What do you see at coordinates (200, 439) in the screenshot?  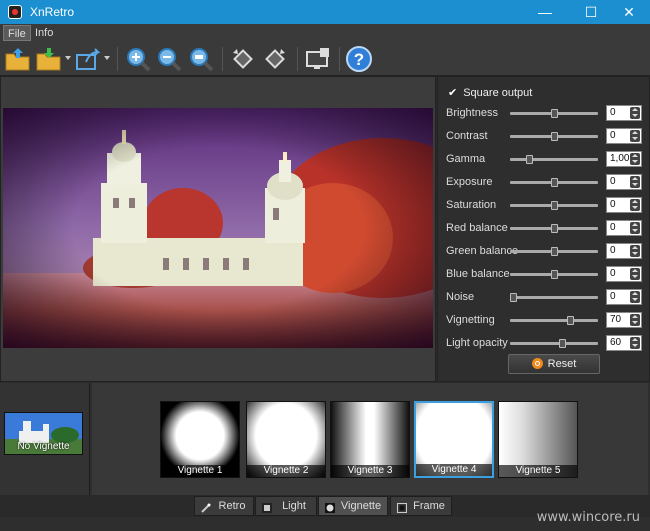 I see `vignette-thumbnail-1: Vignette 1` at bounding box center [200, 439].